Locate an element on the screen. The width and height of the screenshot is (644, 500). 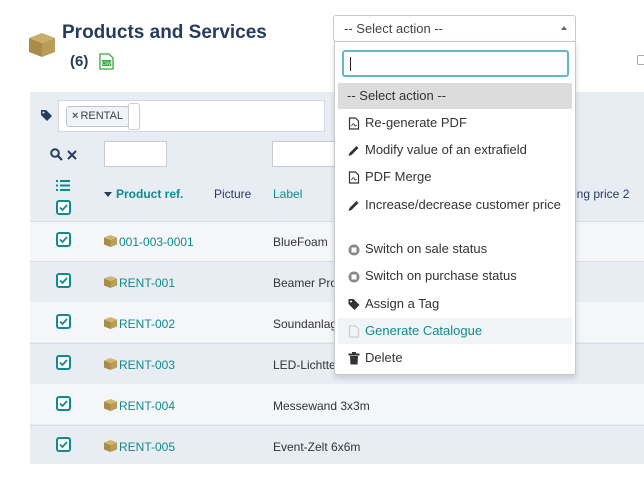
action-option-change-price: Increase/decrease customer price is located at coordinates (450, 204).